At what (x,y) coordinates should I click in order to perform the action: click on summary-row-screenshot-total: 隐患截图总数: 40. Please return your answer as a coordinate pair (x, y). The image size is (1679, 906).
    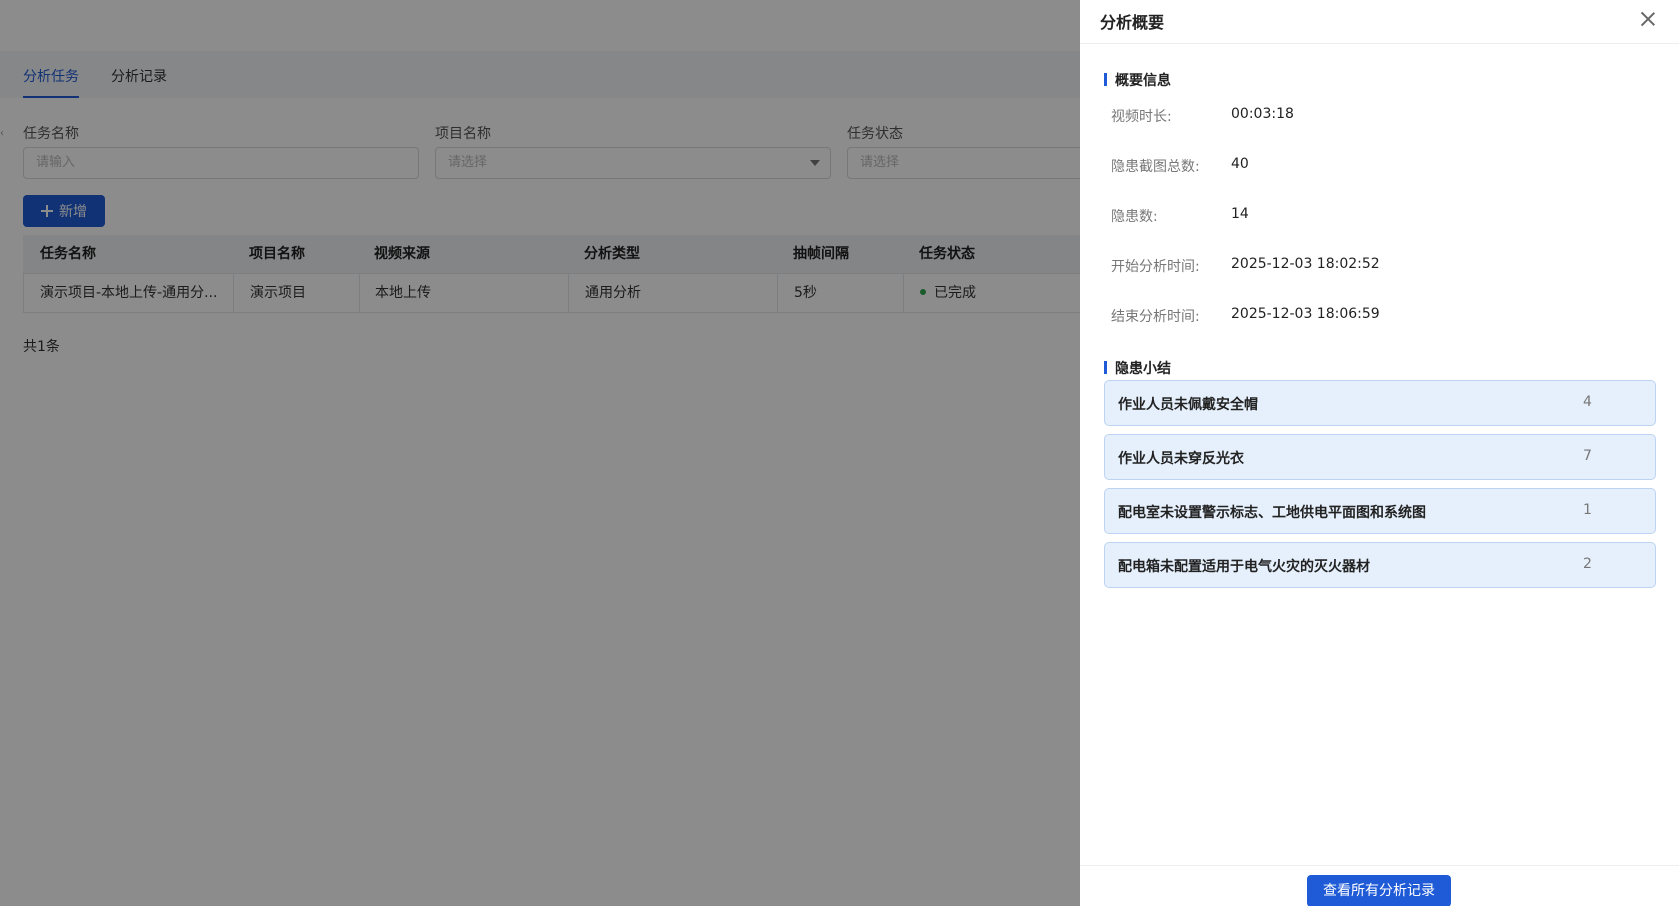
    Looking at the image, I should click on (1381, 166).